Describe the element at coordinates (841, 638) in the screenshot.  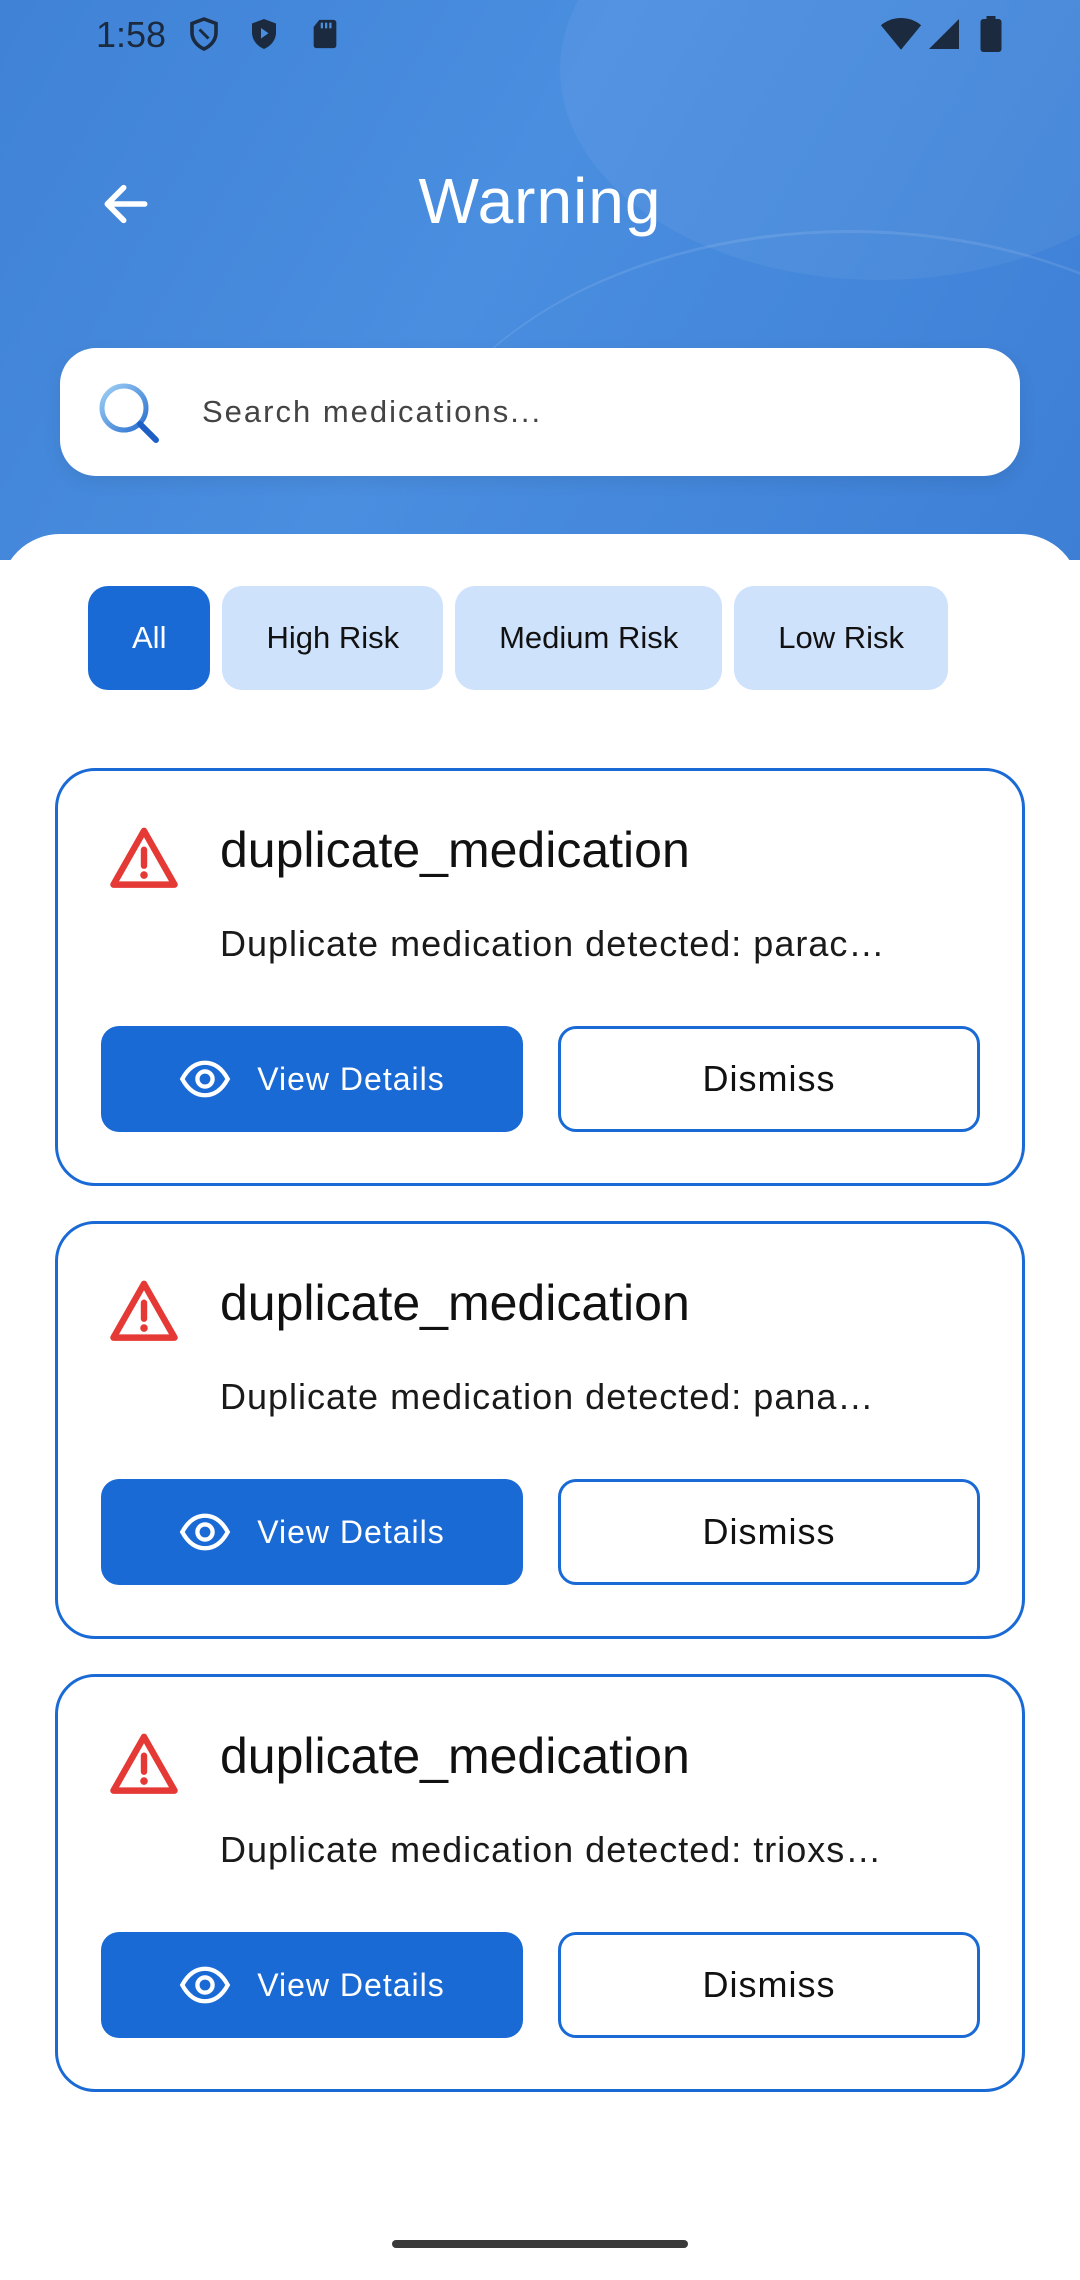
I see `filter-chip-low-risk: Low Risk` at that location.